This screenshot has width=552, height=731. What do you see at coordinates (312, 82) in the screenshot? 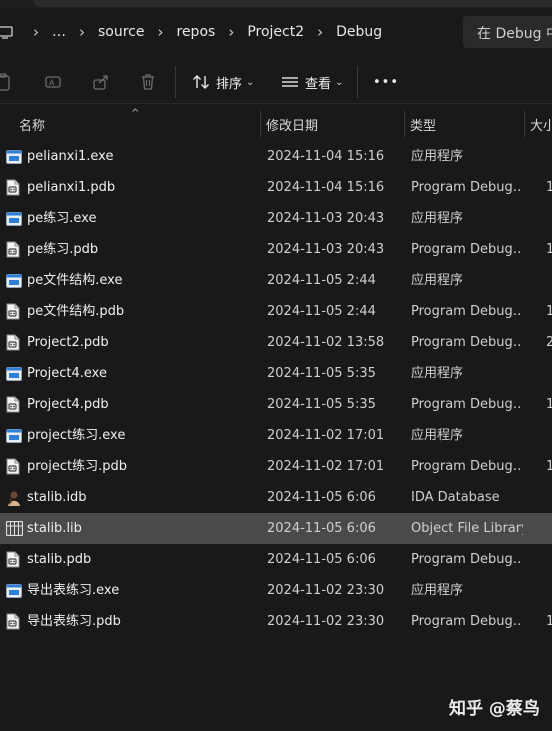
I see `view-button: 查看 ⌄` at bounding box center [312, 82].